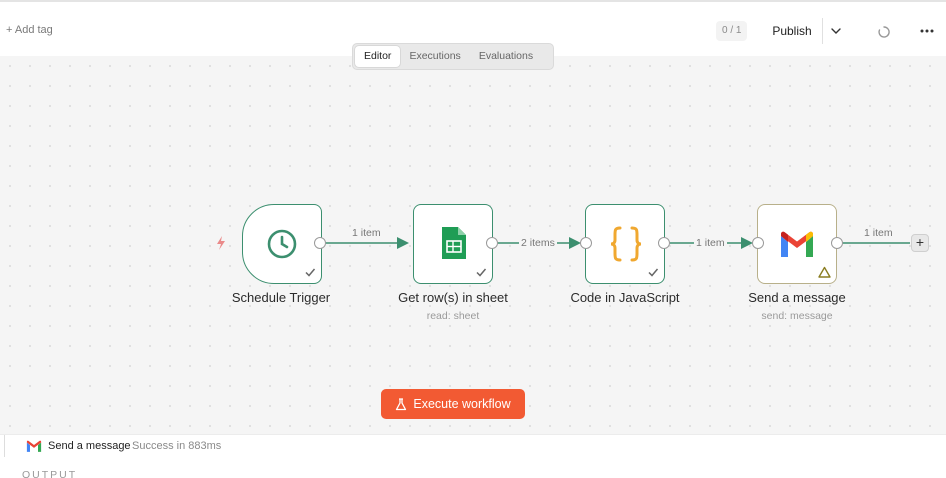 The height and width of the screenshot is (478, 946). What do you see at coordinates (492, 243) in the screenshot?
I see `output-port-sheet` at bounding box center [492, 243].